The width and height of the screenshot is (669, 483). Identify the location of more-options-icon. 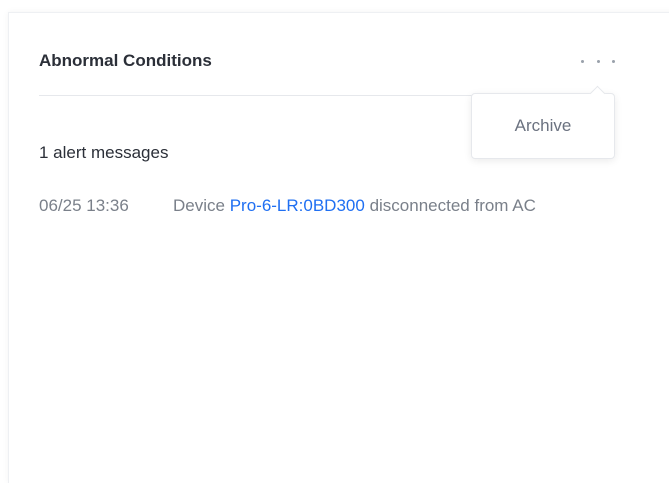
(598, 61).